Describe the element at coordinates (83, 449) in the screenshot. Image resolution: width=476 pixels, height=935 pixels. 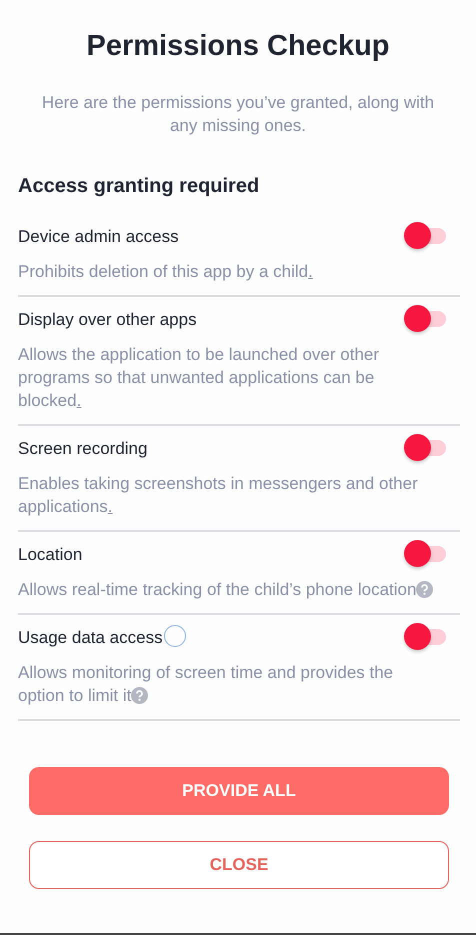
I see `permission-name: Screen recording` at that location.